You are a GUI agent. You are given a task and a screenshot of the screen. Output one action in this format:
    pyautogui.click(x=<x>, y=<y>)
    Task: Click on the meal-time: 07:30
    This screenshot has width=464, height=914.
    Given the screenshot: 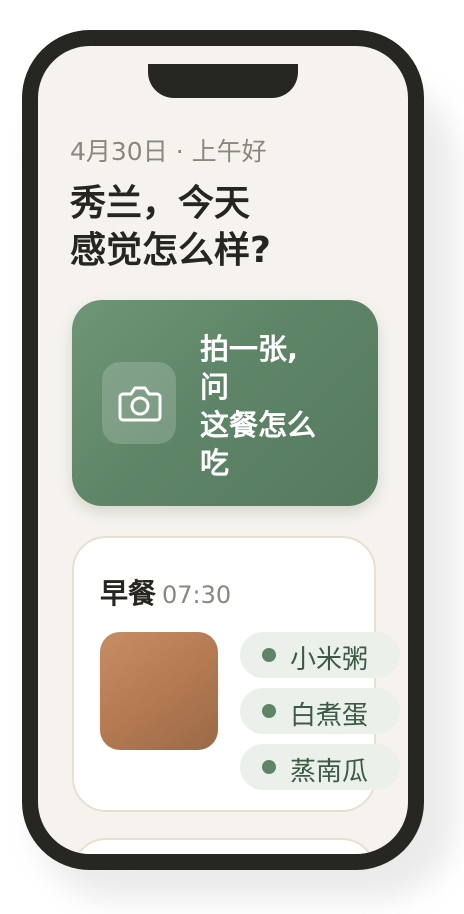 What is the action you would take?
    pyautogui.click(x=197, y=595)
    